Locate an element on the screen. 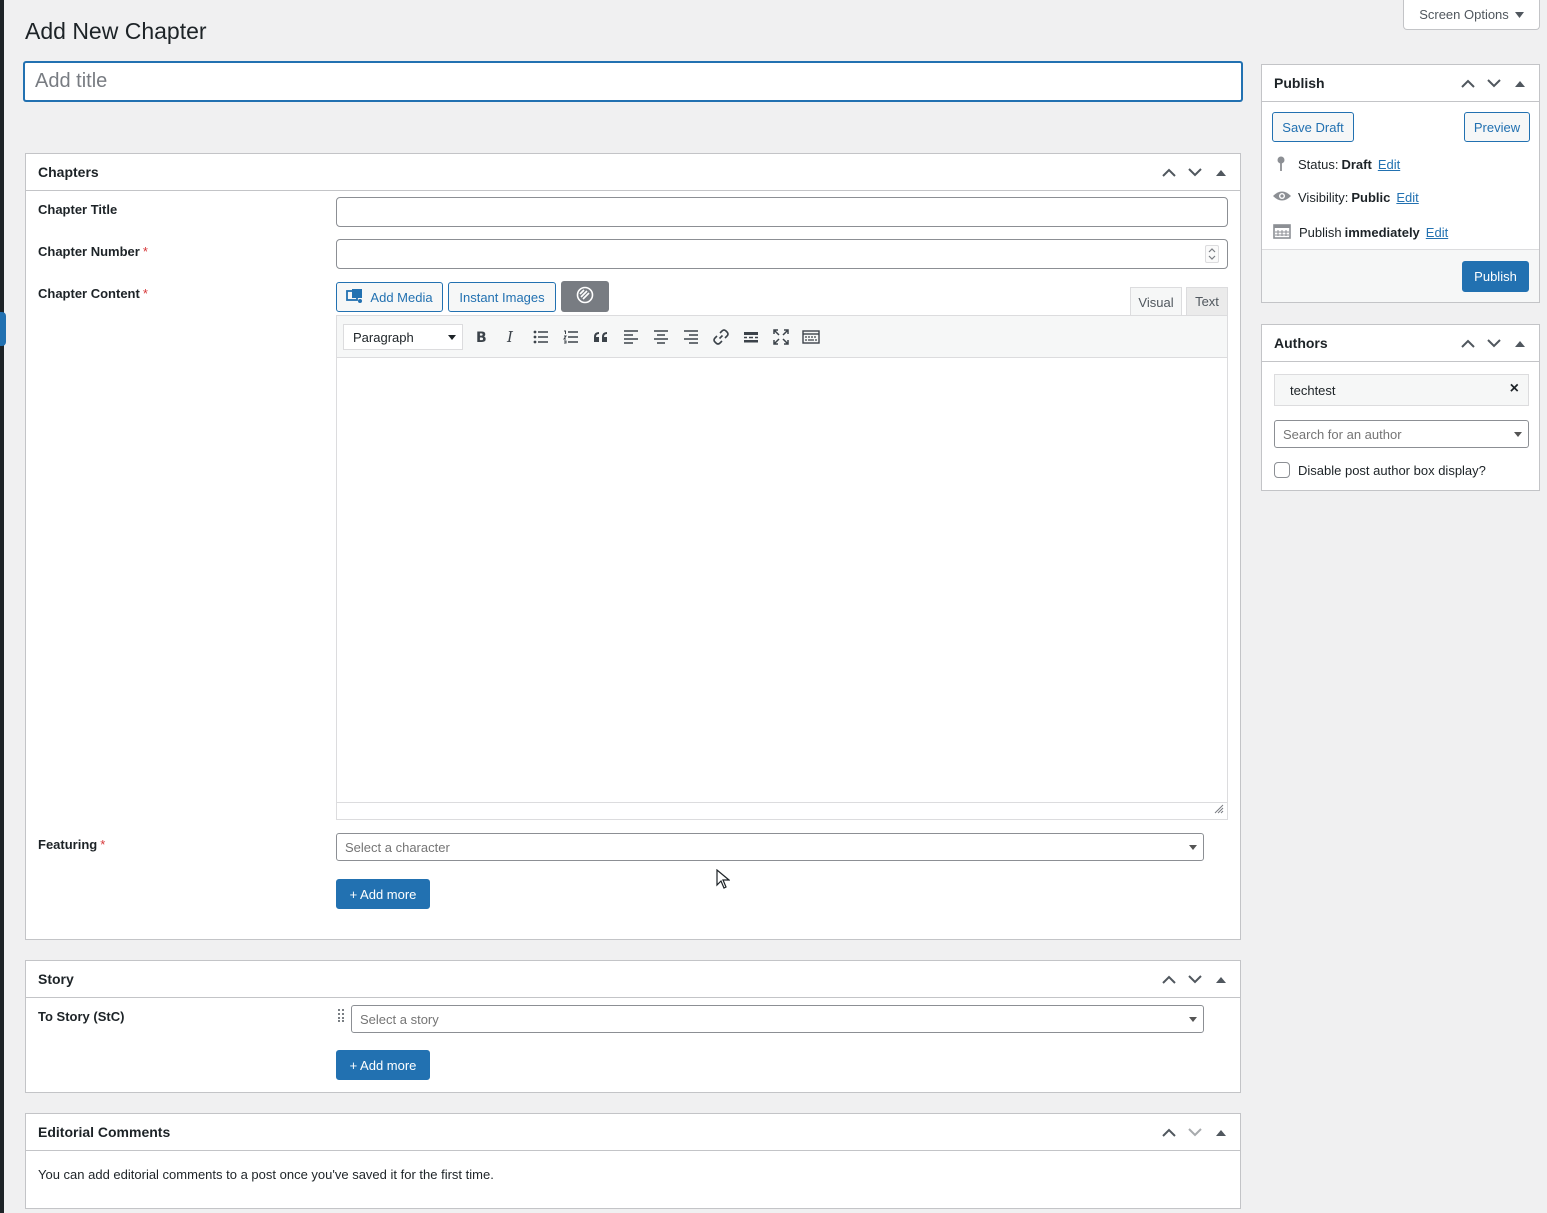 This screenshot has width=1547, height=1213. tab-visual: Visual is located at coordinates (1156, 301).